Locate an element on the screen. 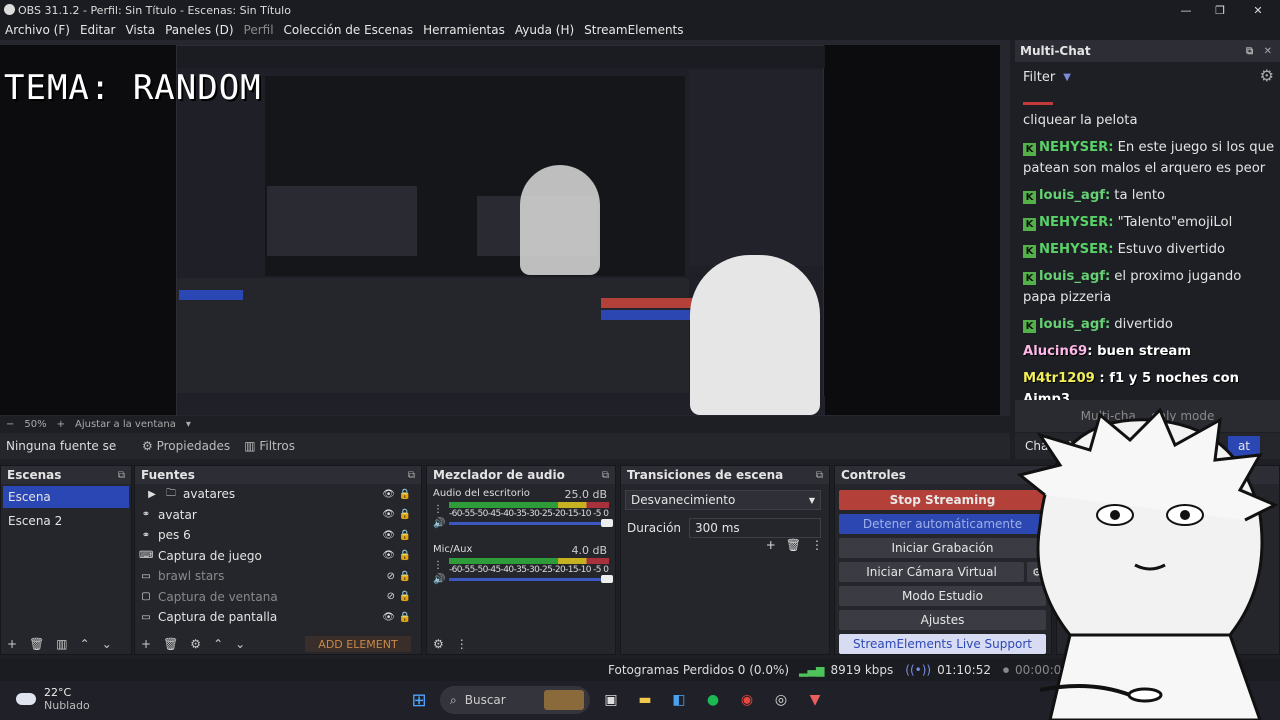 This screenshot has height=720, width=1280. scenes-footer: + 🗑 ▥ ⌃ ⌄ is located at coordinates (66, 644).